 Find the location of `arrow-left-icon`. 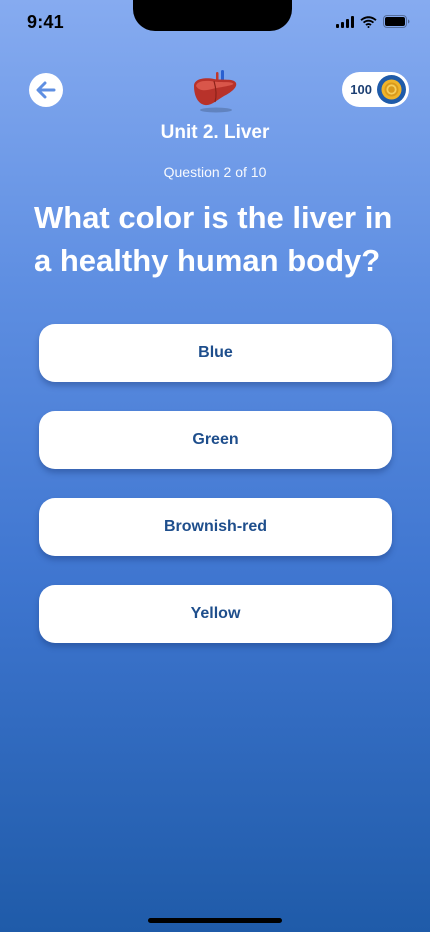

arrow-left-icon is located at coordinates (46, 90).